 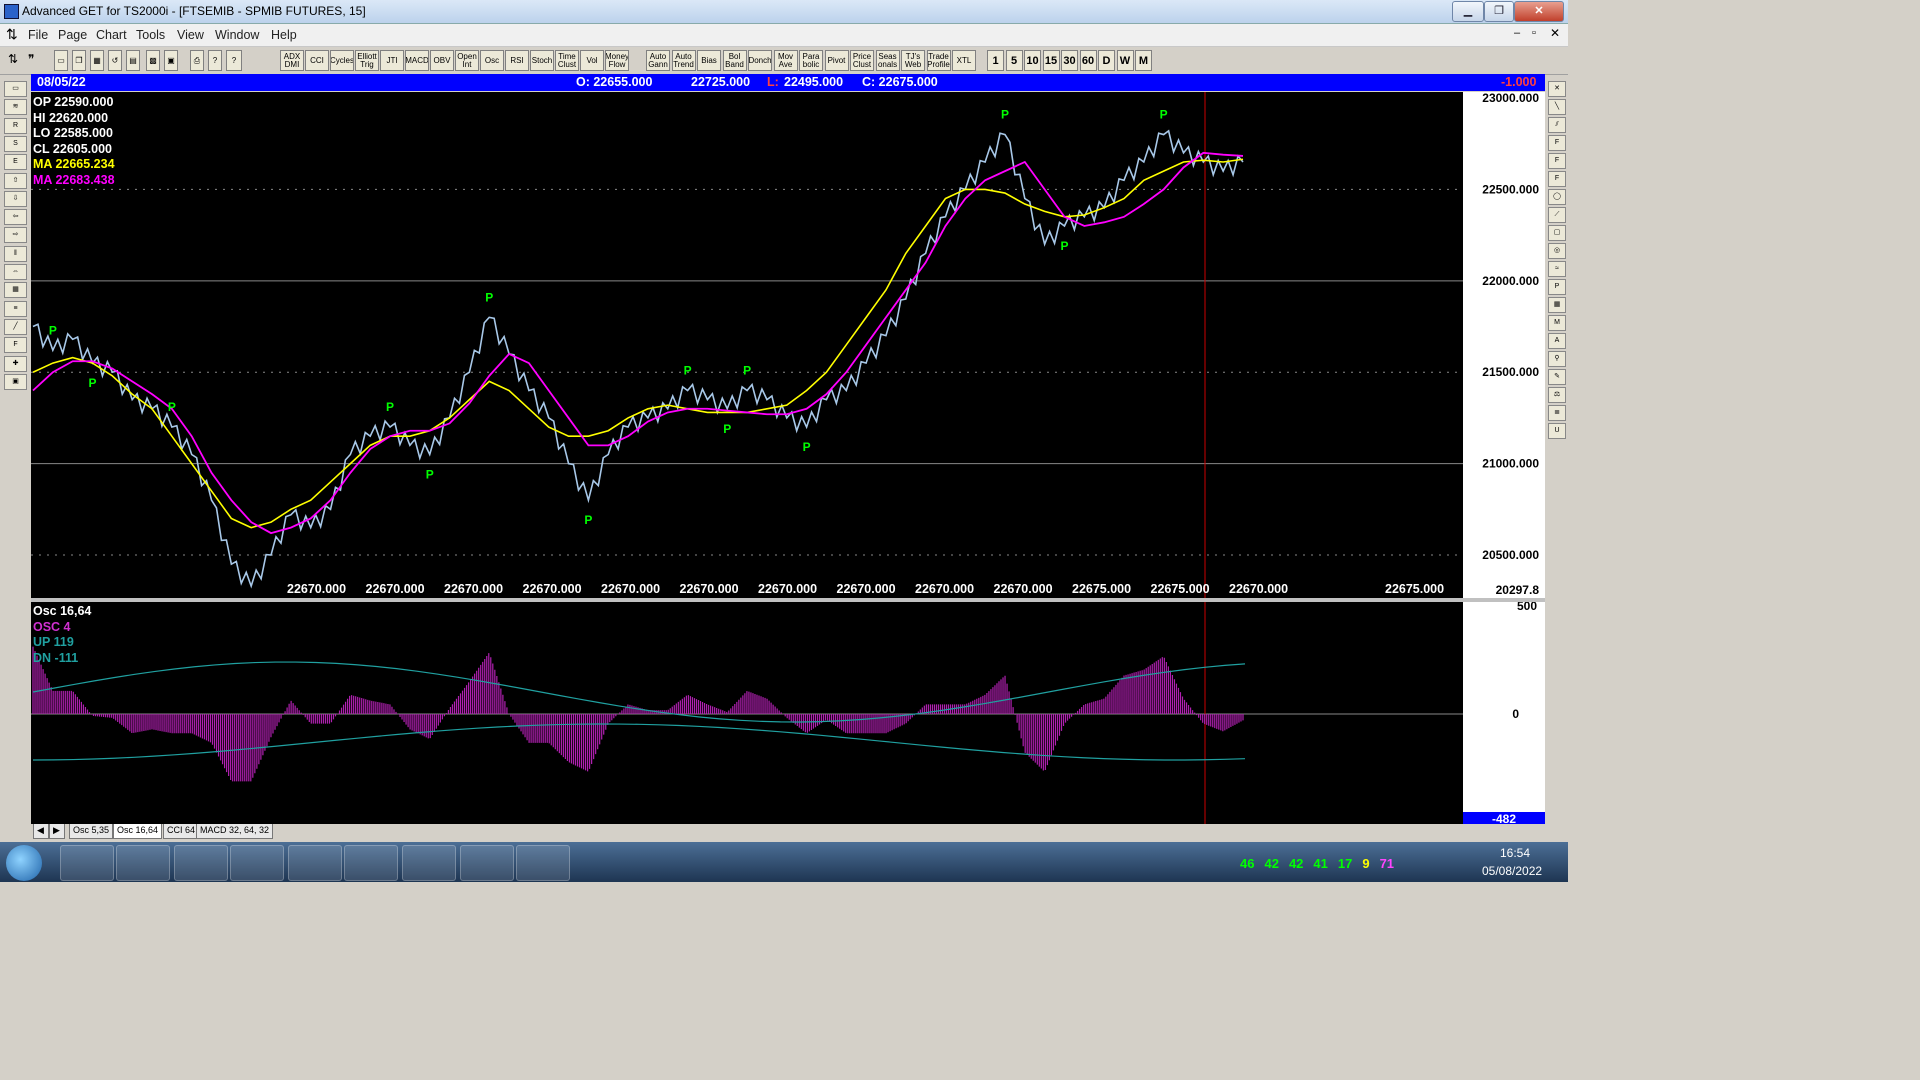 I want to click on text-icon: A, so click(x=1557, y=341).